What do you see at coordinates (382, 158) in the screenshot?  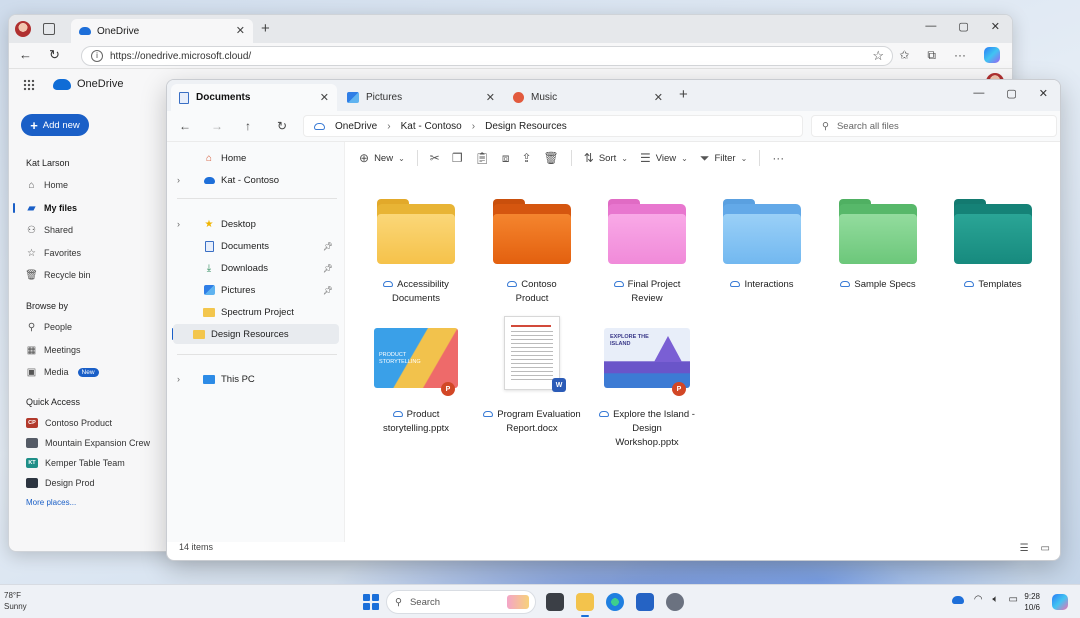 I see `new-button: ⊕ New ⌄` at bounding box center [382, 158].